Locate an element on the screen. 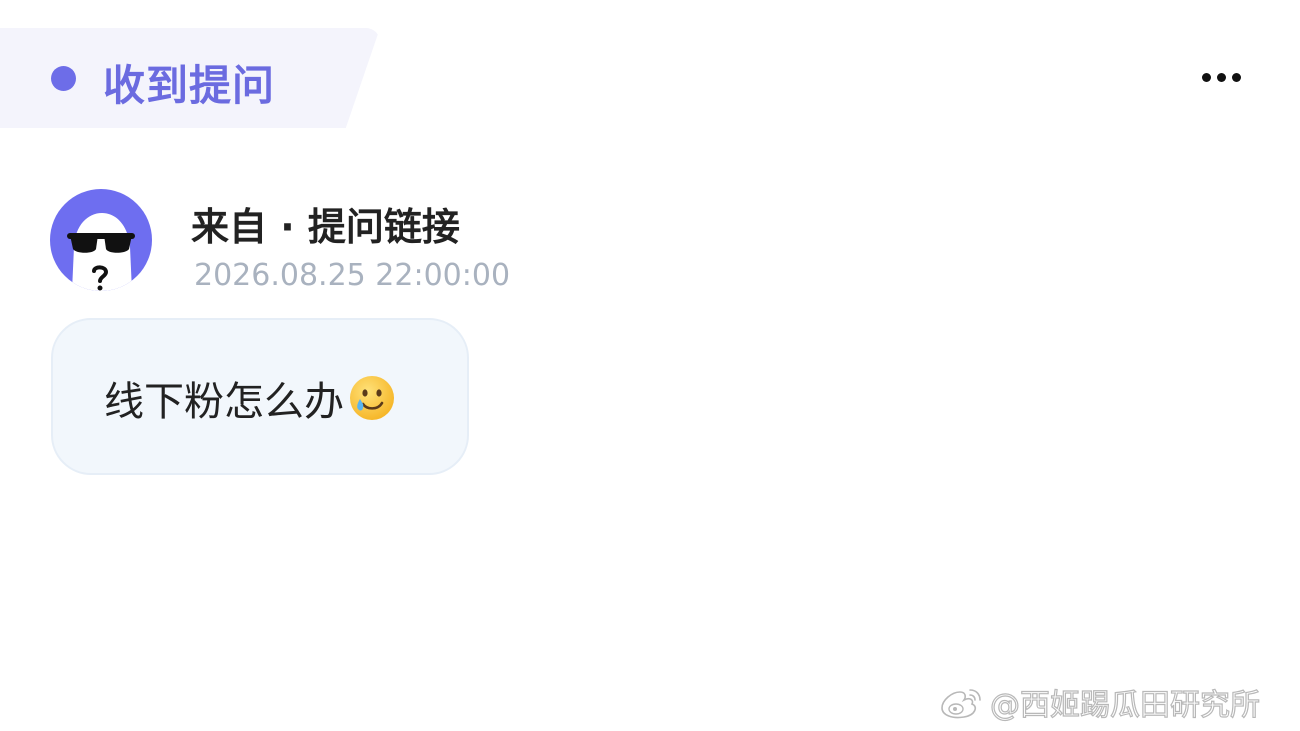  tag-dot-icon is located at coordinates (63, 78).